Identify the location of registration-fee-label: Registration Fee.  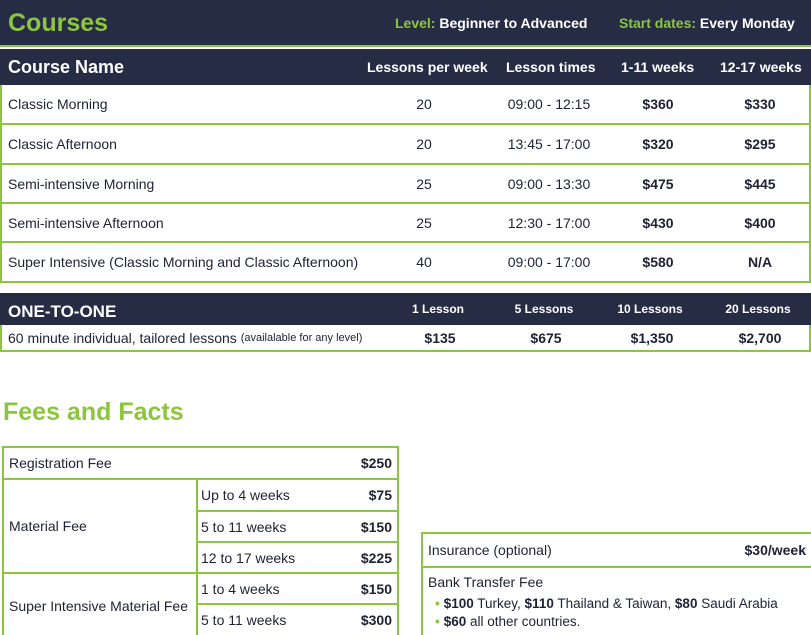
(60, 463).